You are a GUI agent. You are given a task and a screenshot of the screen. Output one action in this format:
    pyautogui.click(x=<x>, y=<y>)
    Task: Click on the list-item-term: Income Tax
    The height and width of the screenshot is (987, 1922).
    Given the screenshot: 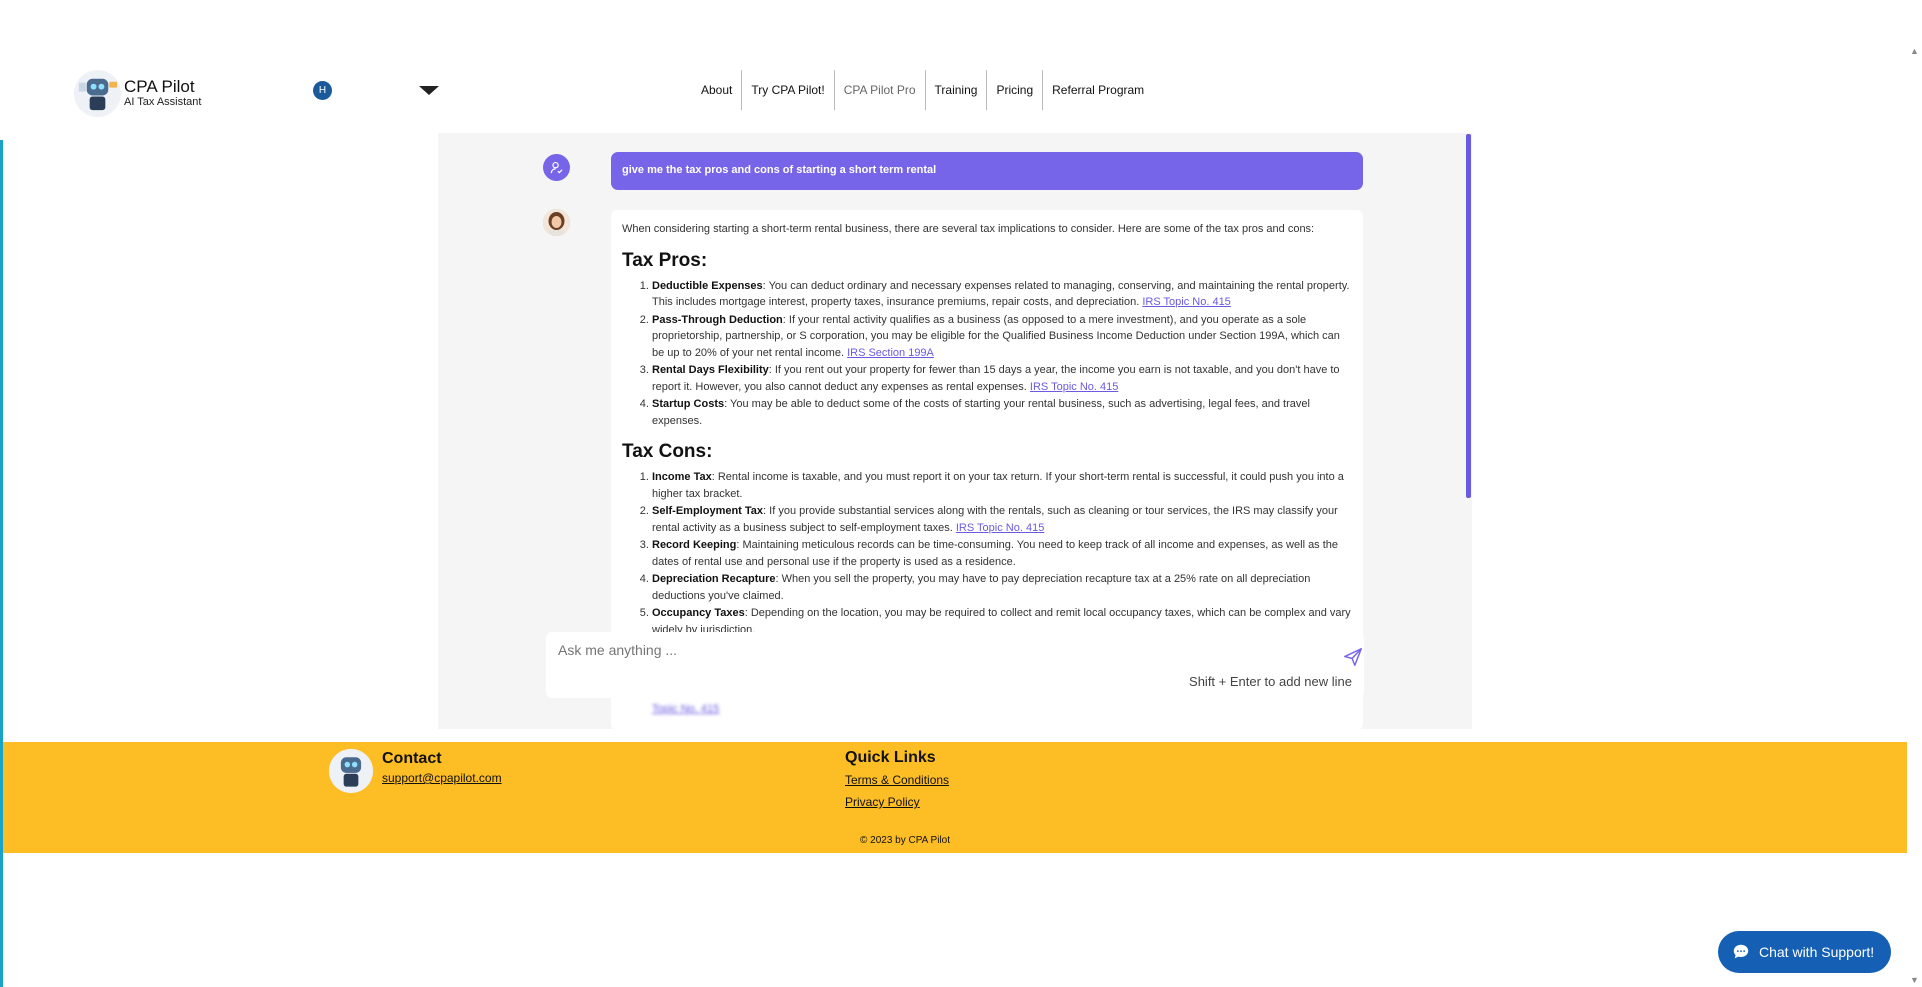 What is the action you would take?
    pyautogui.click(x=682, y=477)
    